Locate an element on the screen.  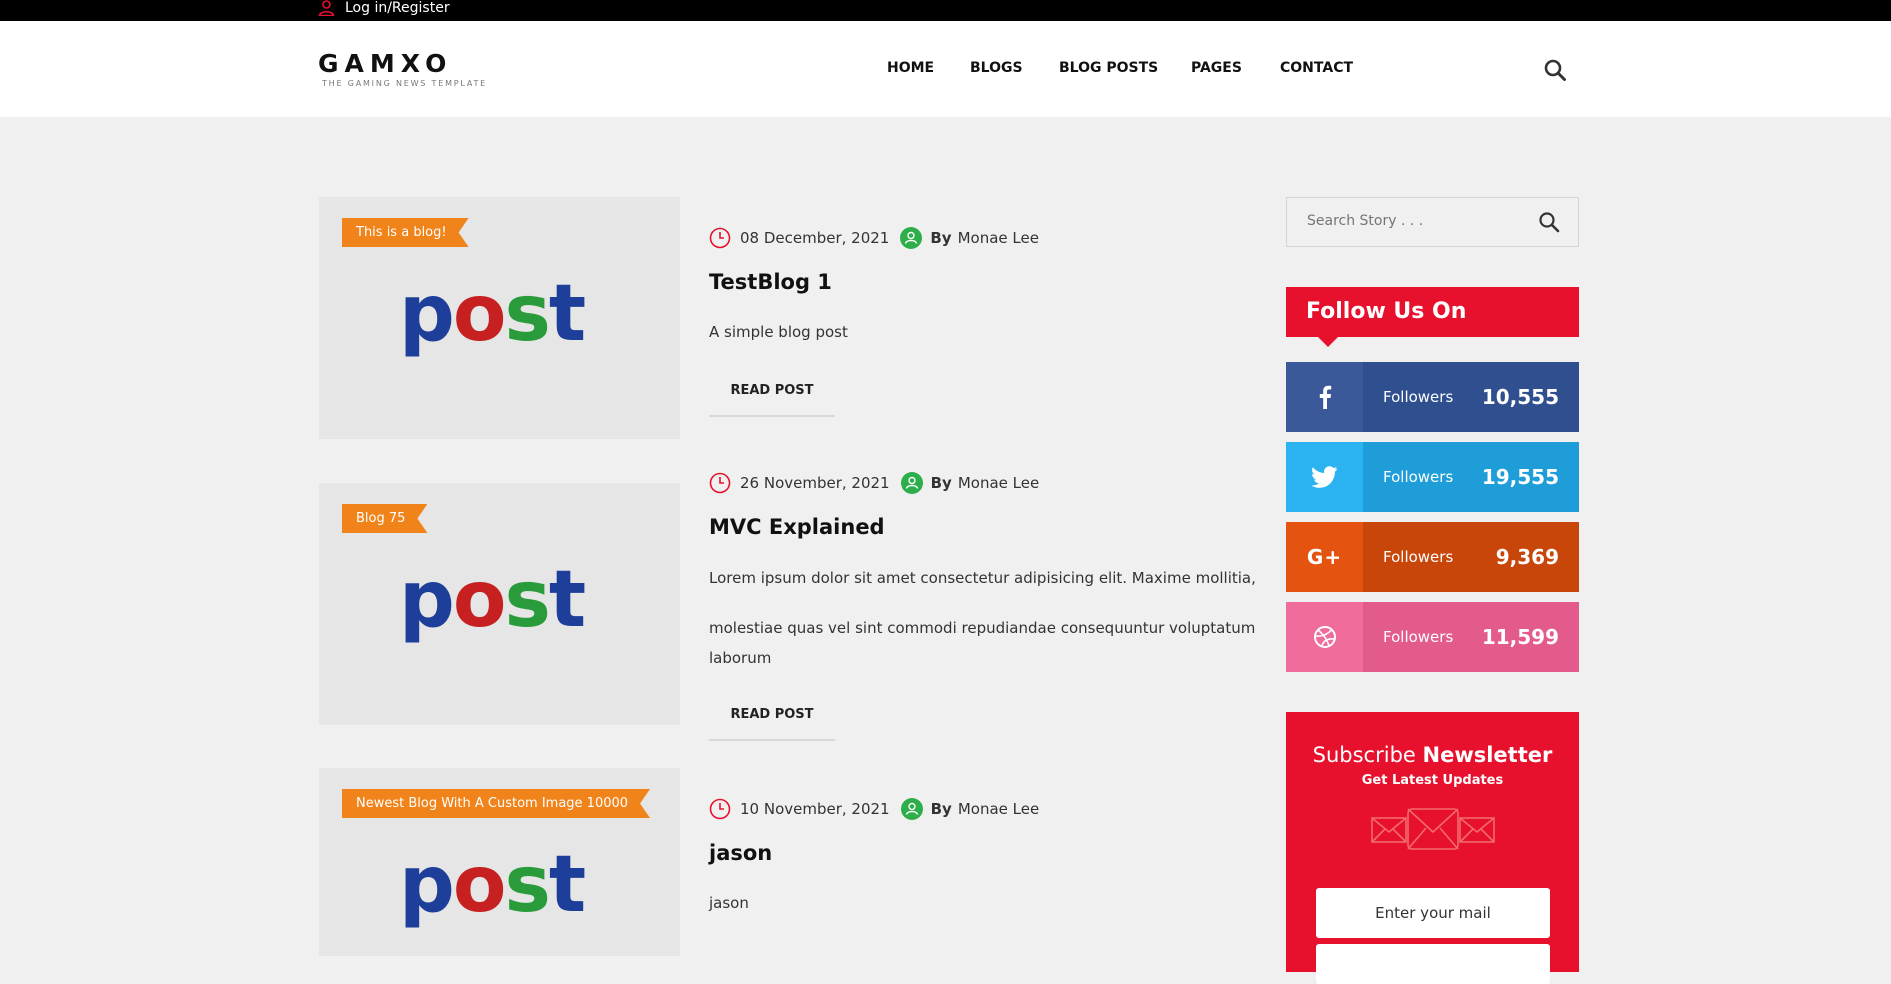
top-bar: Log in/Register is located at coordinates (945, 10).